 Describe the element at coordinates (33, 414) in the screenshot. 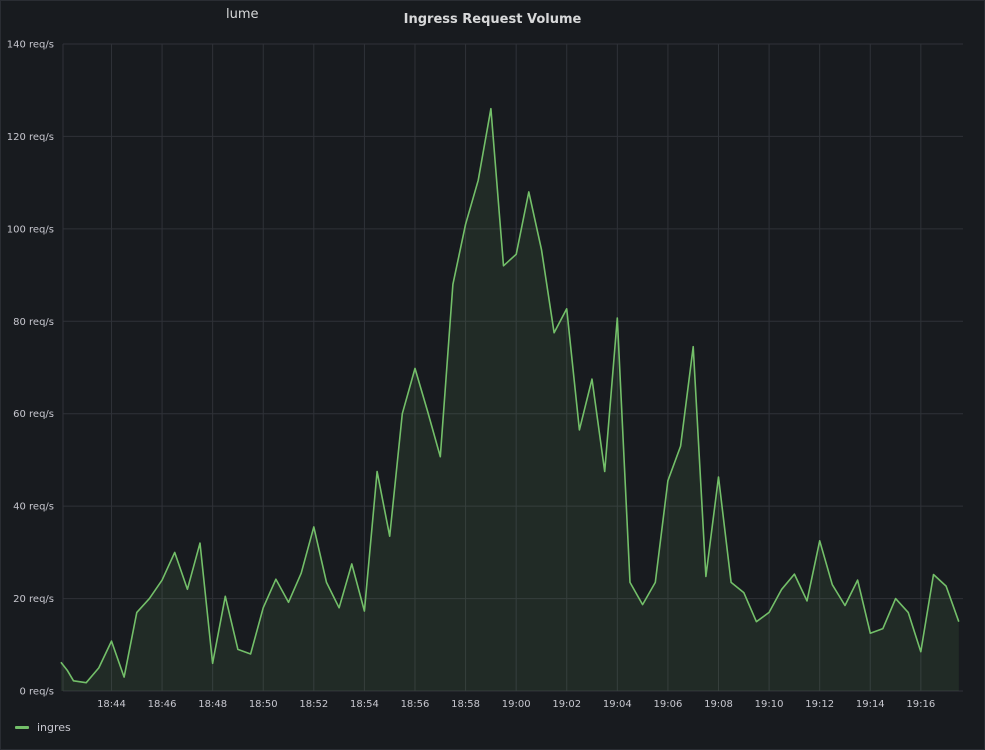

I see `y-tick-label: 60 req/s` at that location.